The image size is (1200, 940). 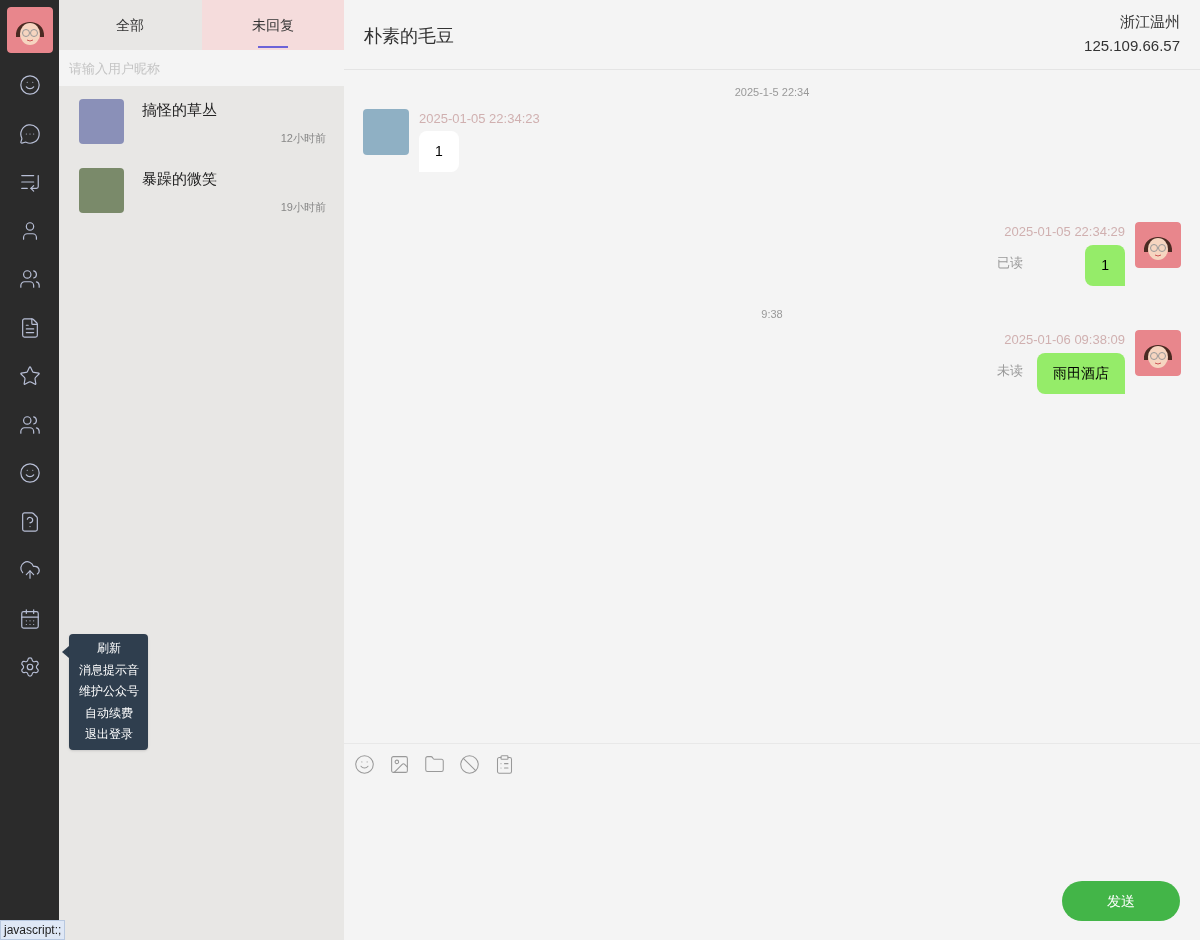 I want to click on time-divider: 2025-1-5 22:34, so click(x=772, y=92).